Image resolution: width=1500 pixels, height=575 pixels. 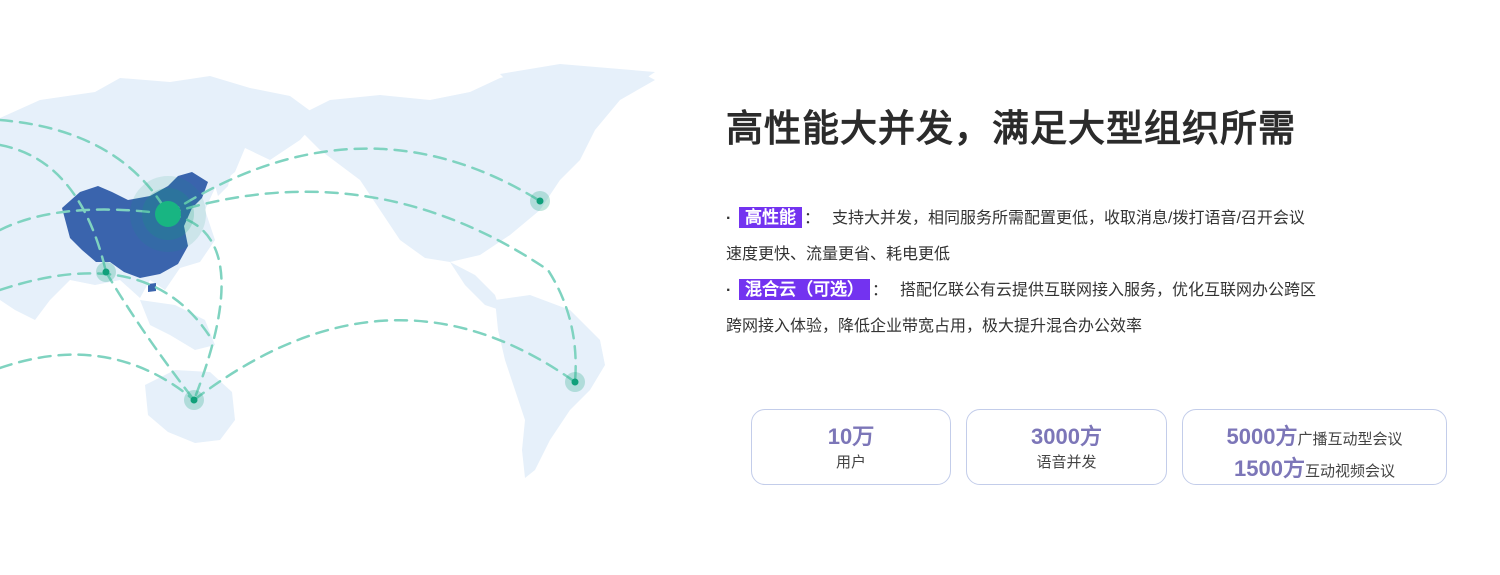 I want to click on stat-value: 5000方, so click(x=1262, y=436).